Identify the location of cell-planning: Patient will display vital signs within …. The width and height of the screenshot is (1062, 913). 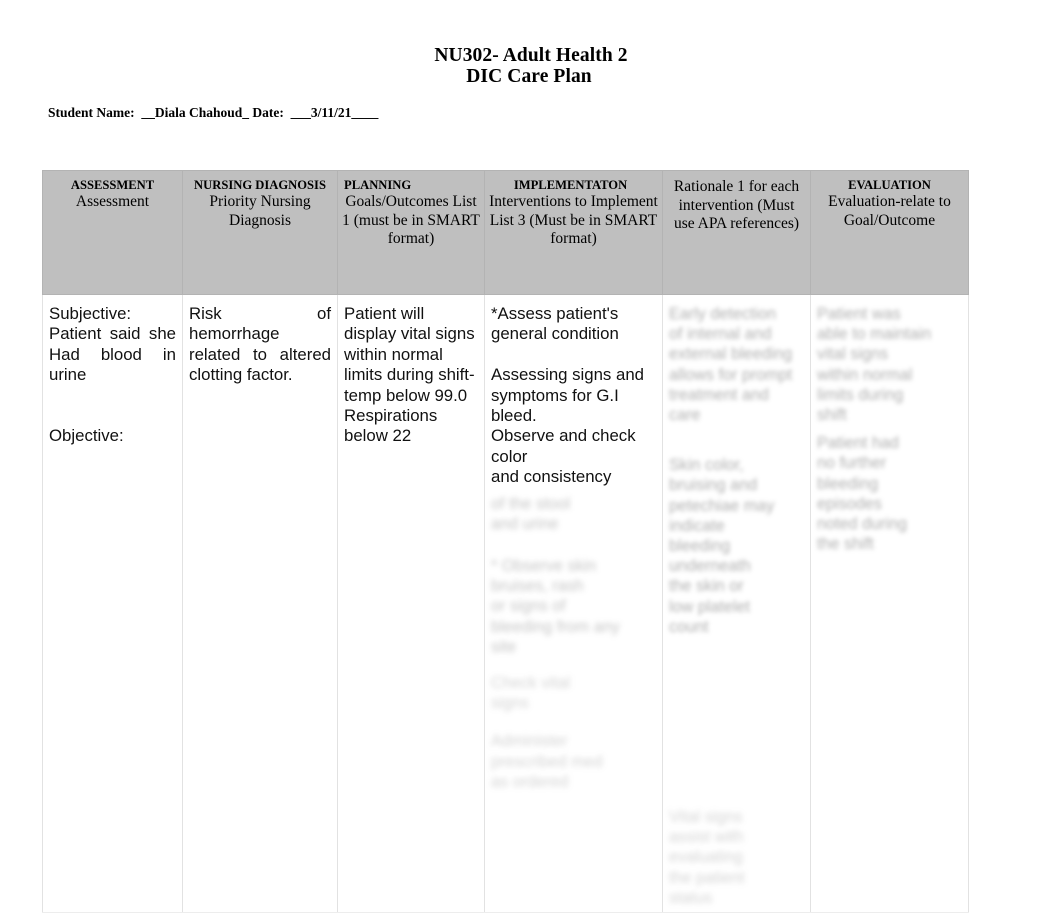
(411, 603).